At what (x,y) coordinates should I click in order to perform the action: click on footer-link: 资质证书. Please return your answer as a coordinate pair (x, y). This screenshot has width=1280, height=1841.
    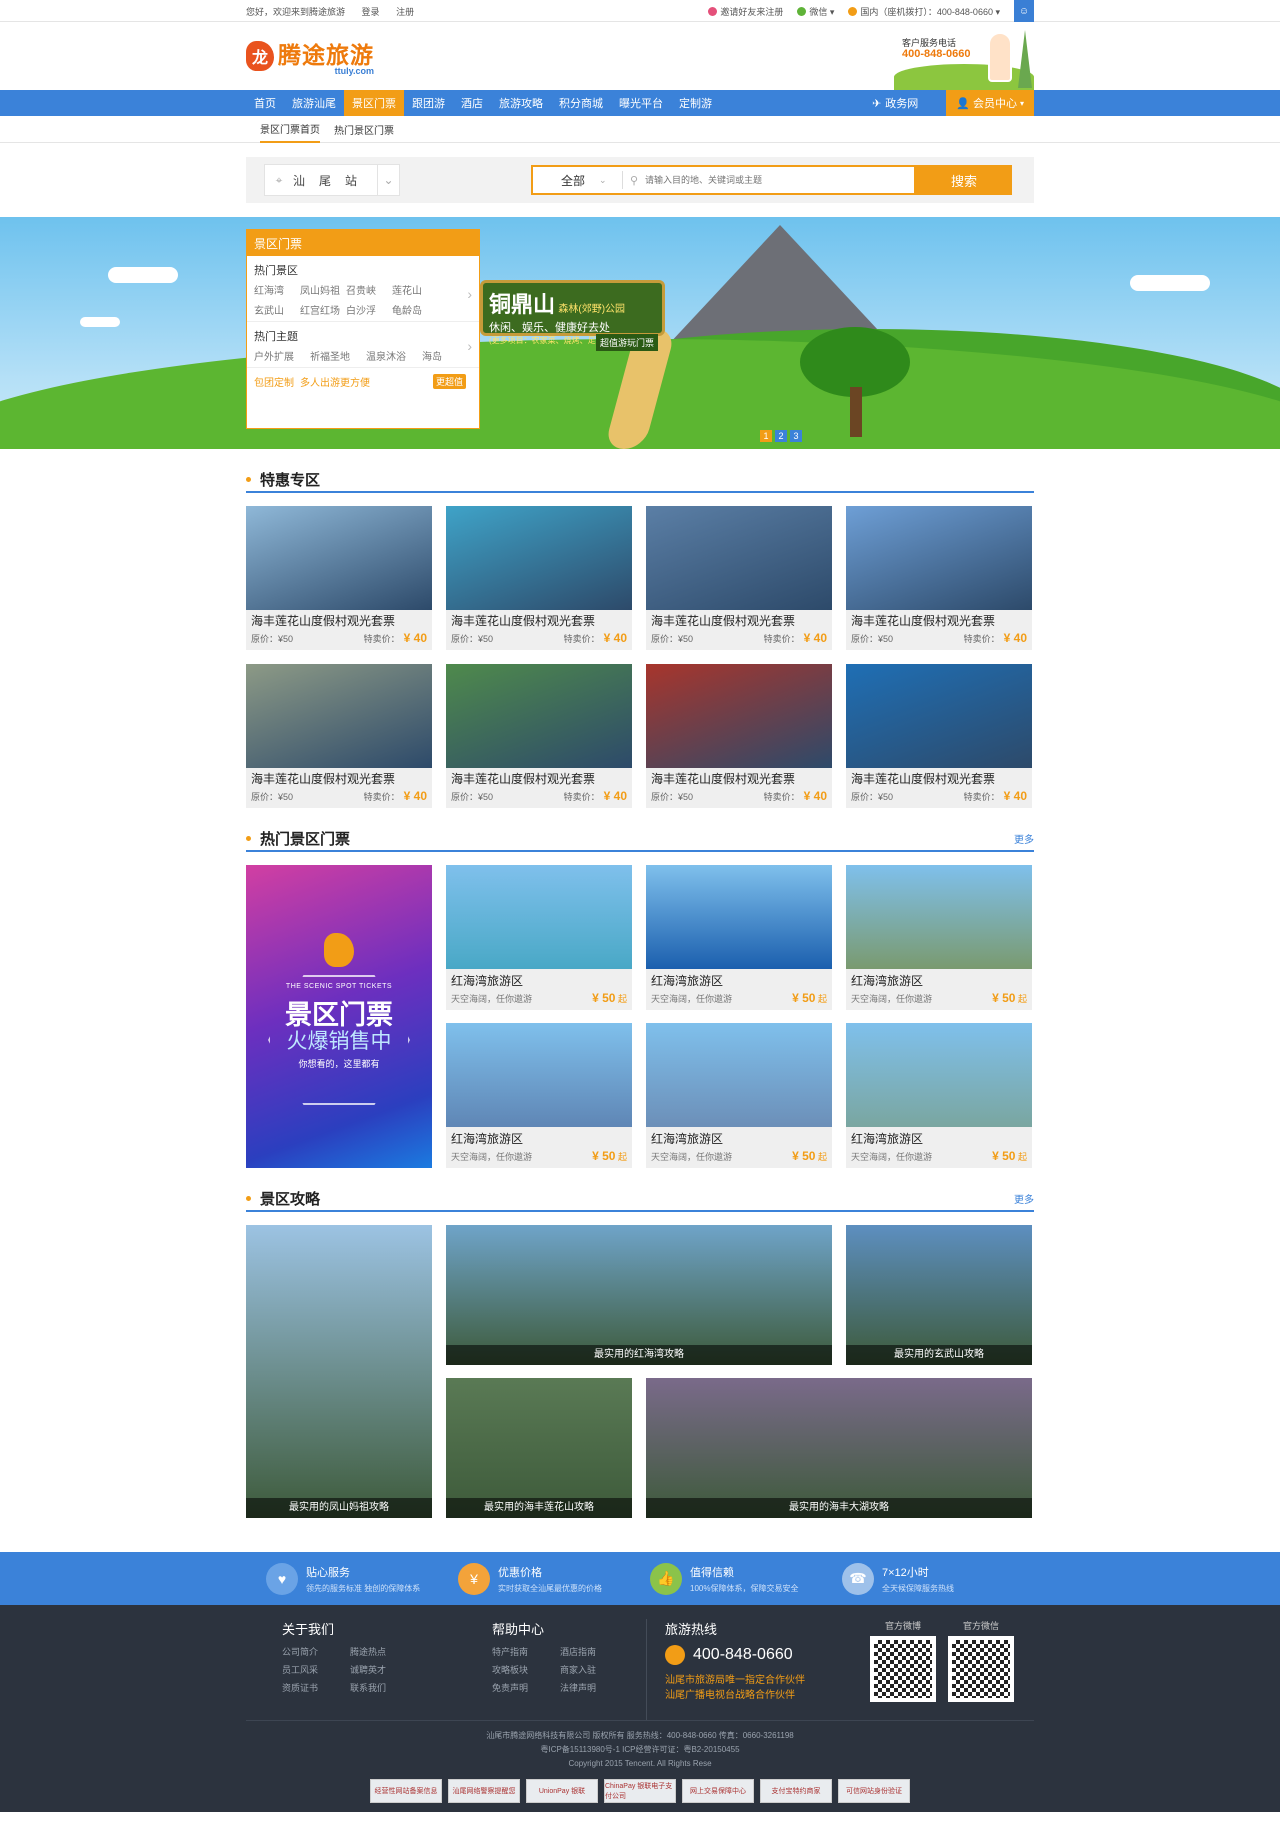
    Looking at the image, I should click on (316, 1687).